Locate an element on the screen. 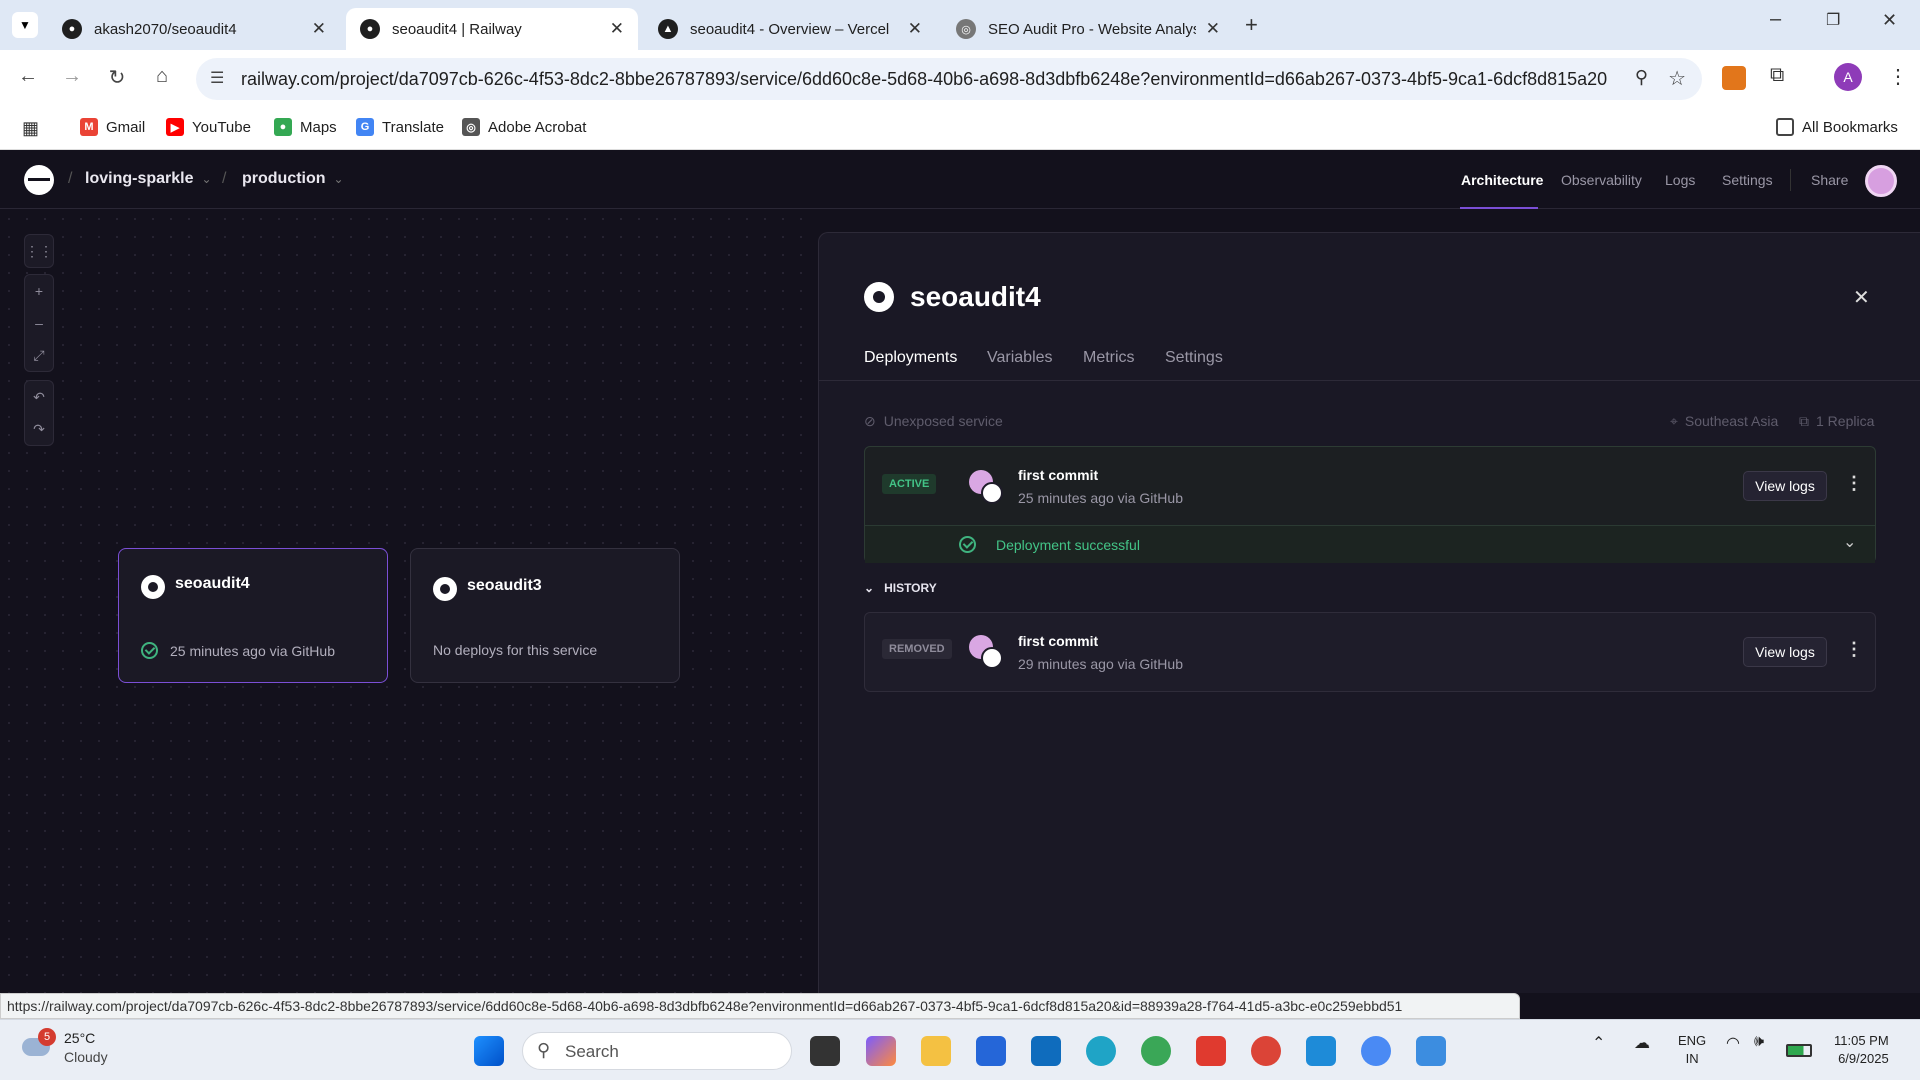 Image resolution: width=1920 pixels, height=1080 pixels. nav-settings: Settings is located at coordinates (1747, 180).